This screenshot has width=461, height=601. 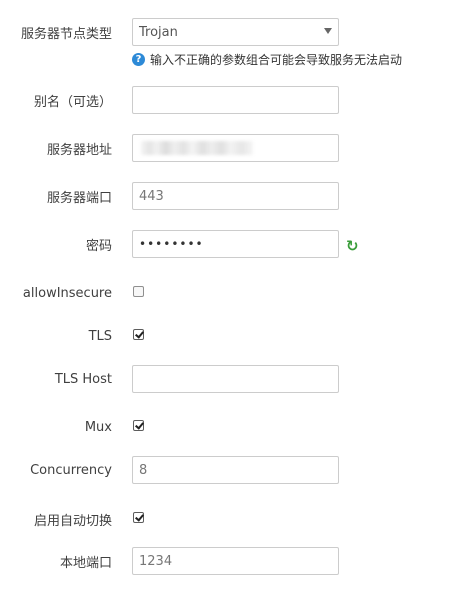 What do you see at coordinates (72, 102) in the screenshot?
I see `alias-label: 别名（可选）` at bounding box center [72, 102].